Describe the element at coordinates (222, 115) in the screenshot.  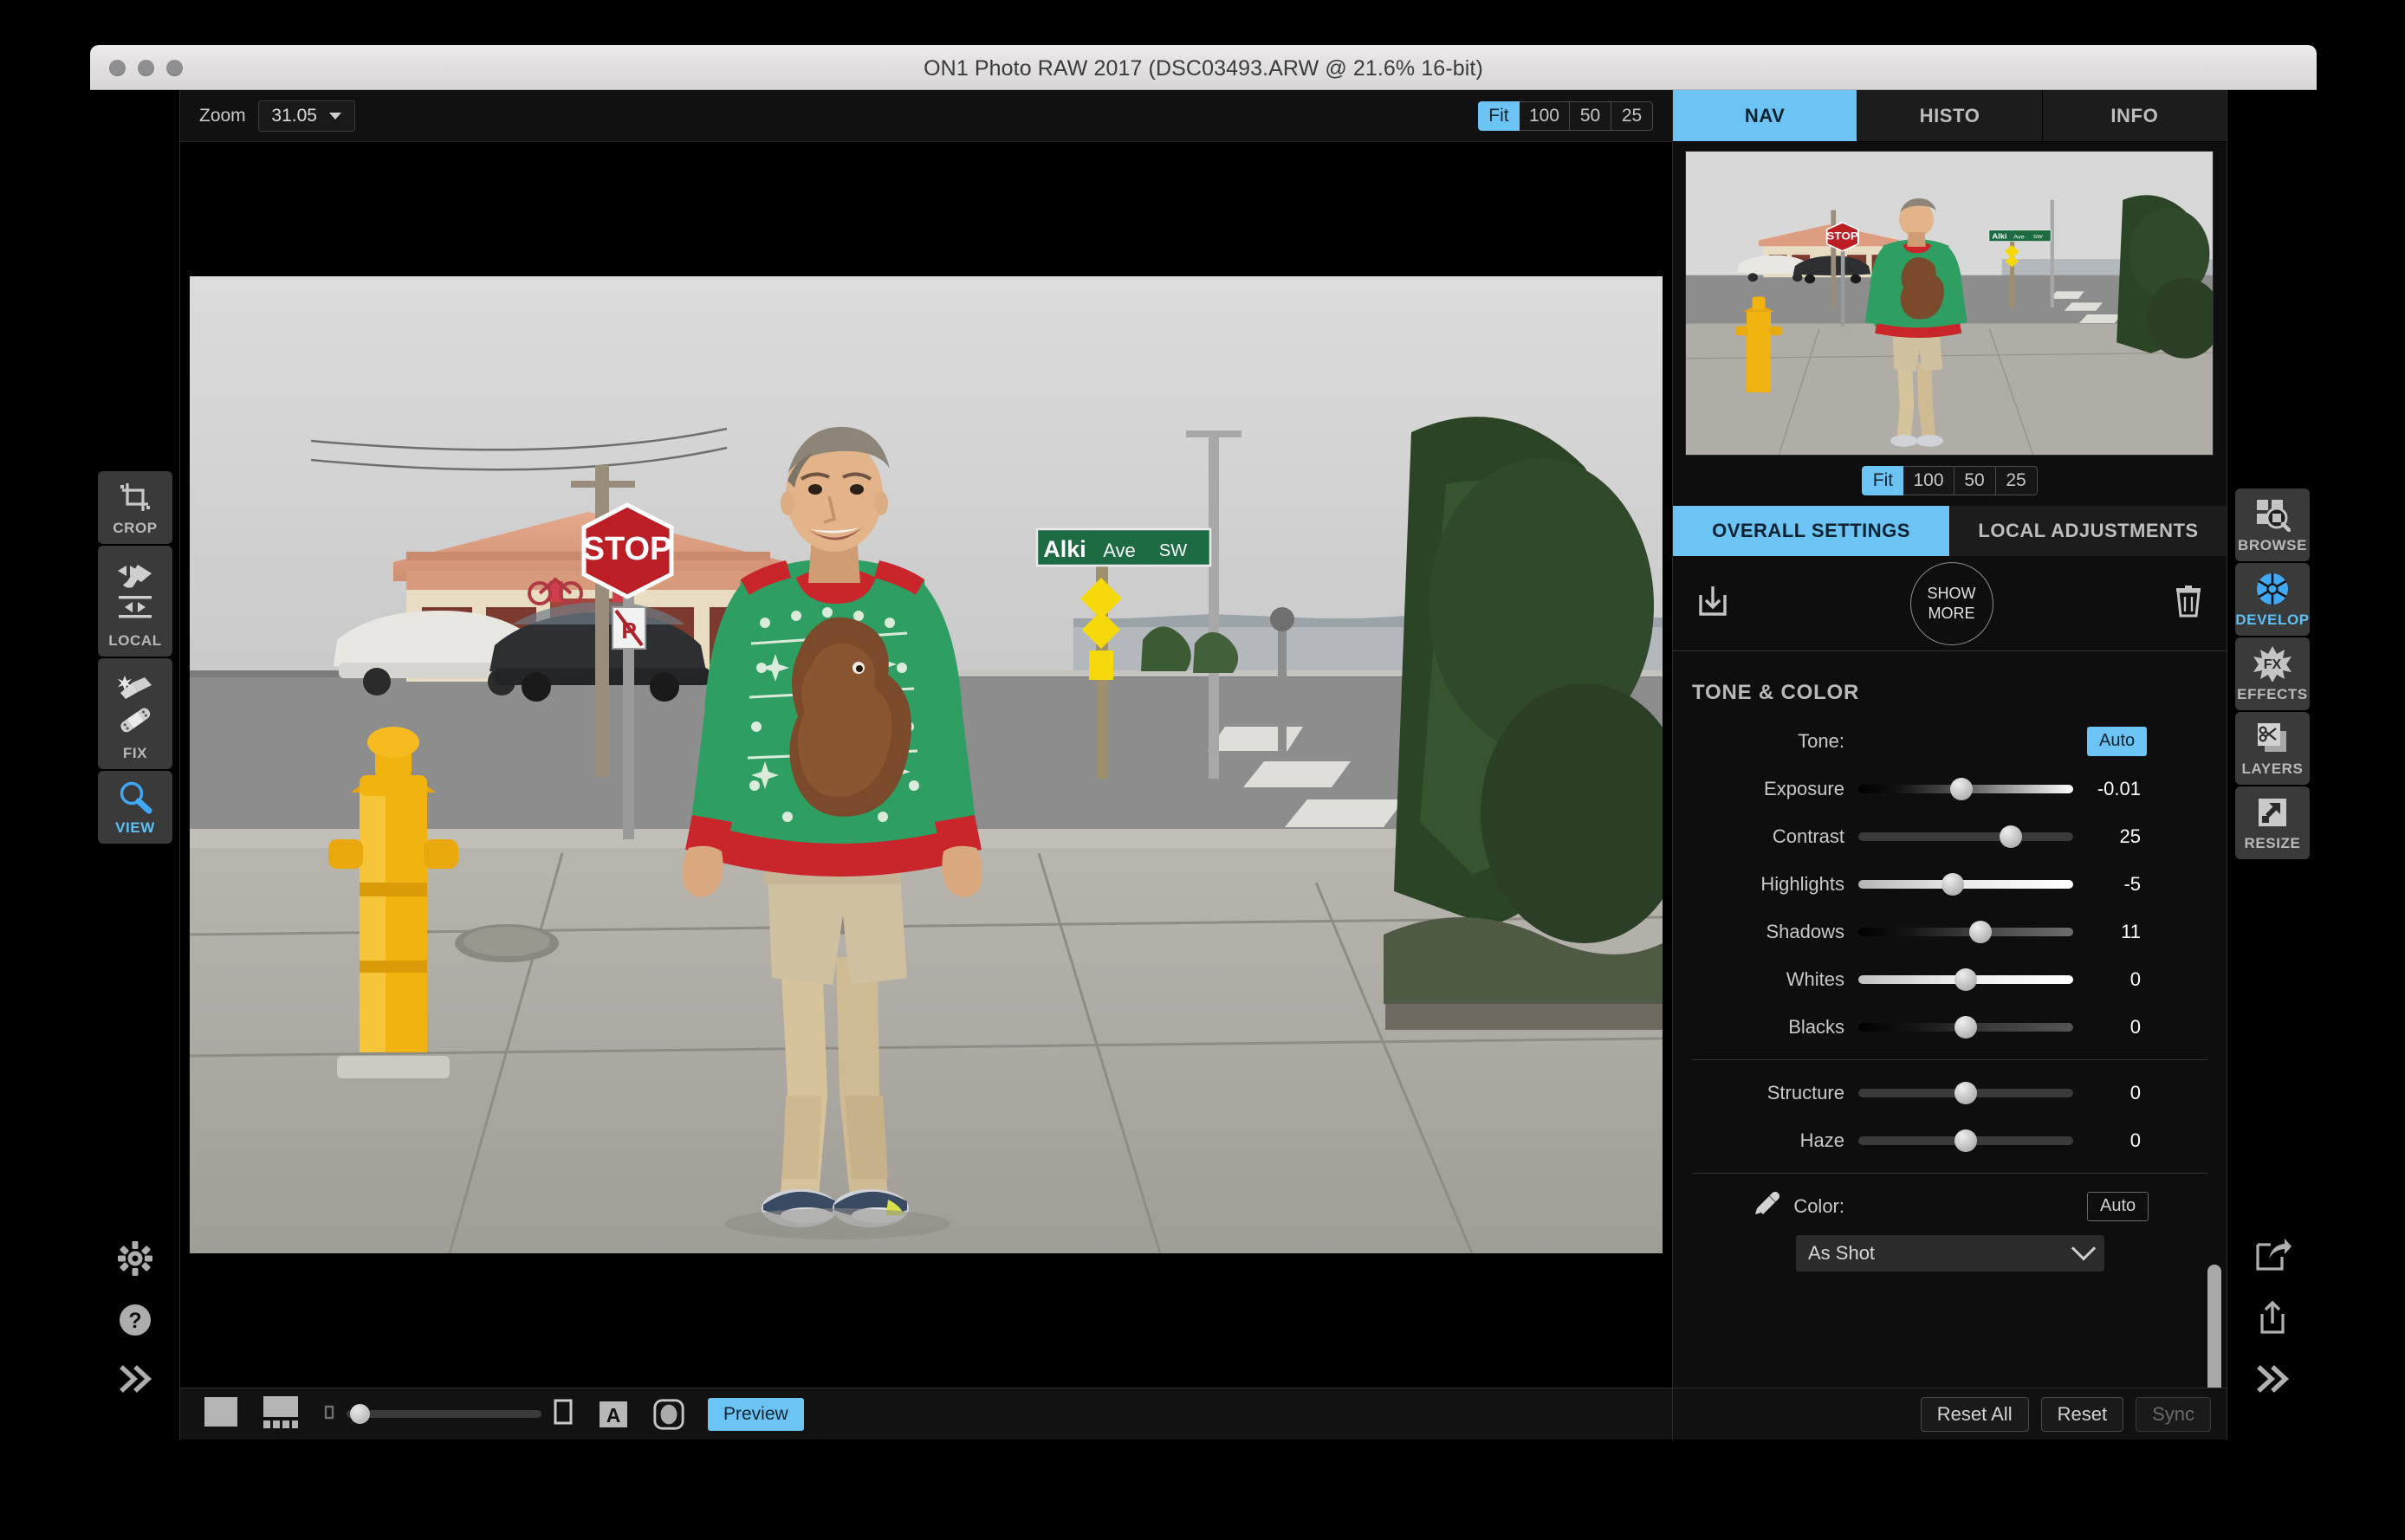
I see `zoom-label: Zoom` at that location.